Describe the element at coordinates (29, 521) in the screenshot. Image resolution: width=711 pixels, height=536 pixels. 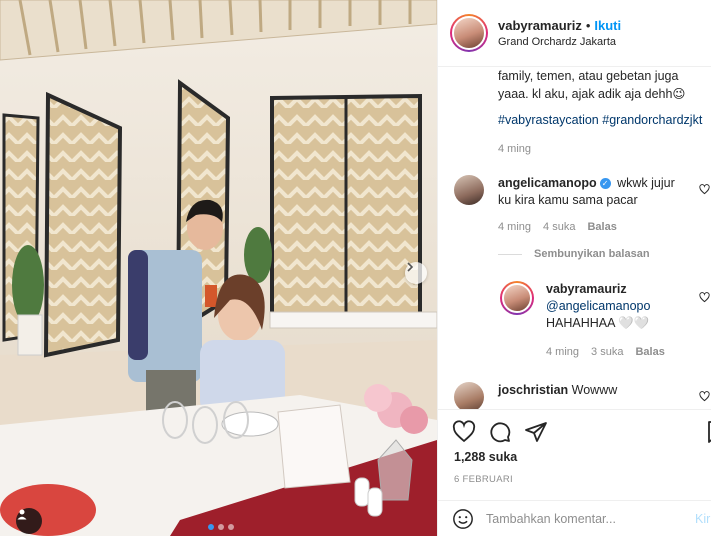
I see `tagged-users-button` at that location.